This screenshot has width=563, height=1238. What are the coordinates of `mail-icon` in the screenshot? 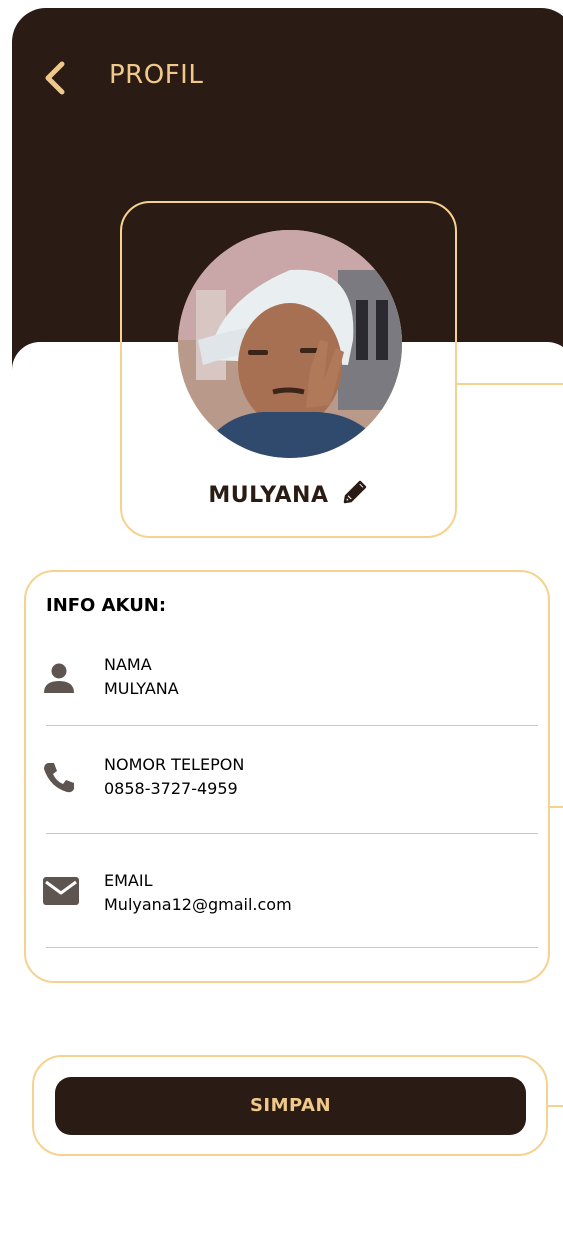 It's located at (61, 891).